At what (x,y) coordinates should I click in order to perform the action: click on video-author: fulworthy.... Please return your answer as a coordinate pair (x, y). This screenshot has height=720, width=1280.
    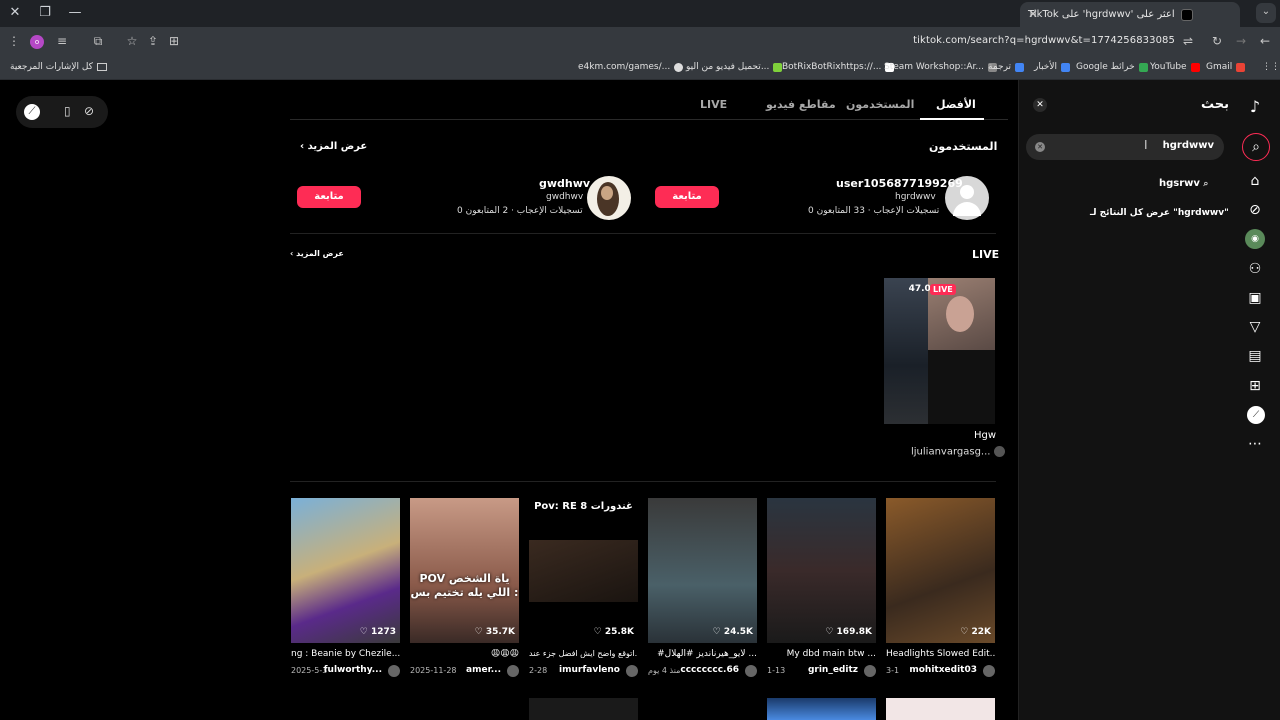
    Looking at the image, I should click on (353, 670).